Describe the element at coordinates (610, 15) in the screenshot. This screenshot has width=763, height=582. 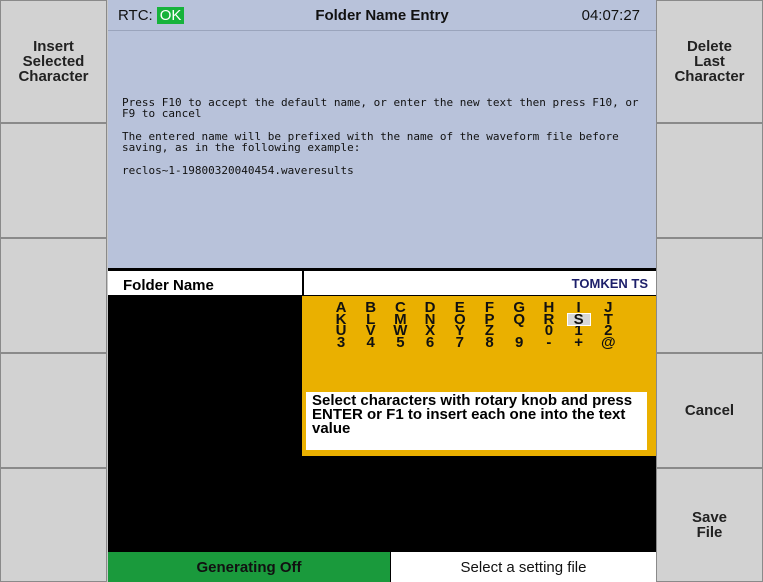
I see `clock: 04:07:27` at that location.